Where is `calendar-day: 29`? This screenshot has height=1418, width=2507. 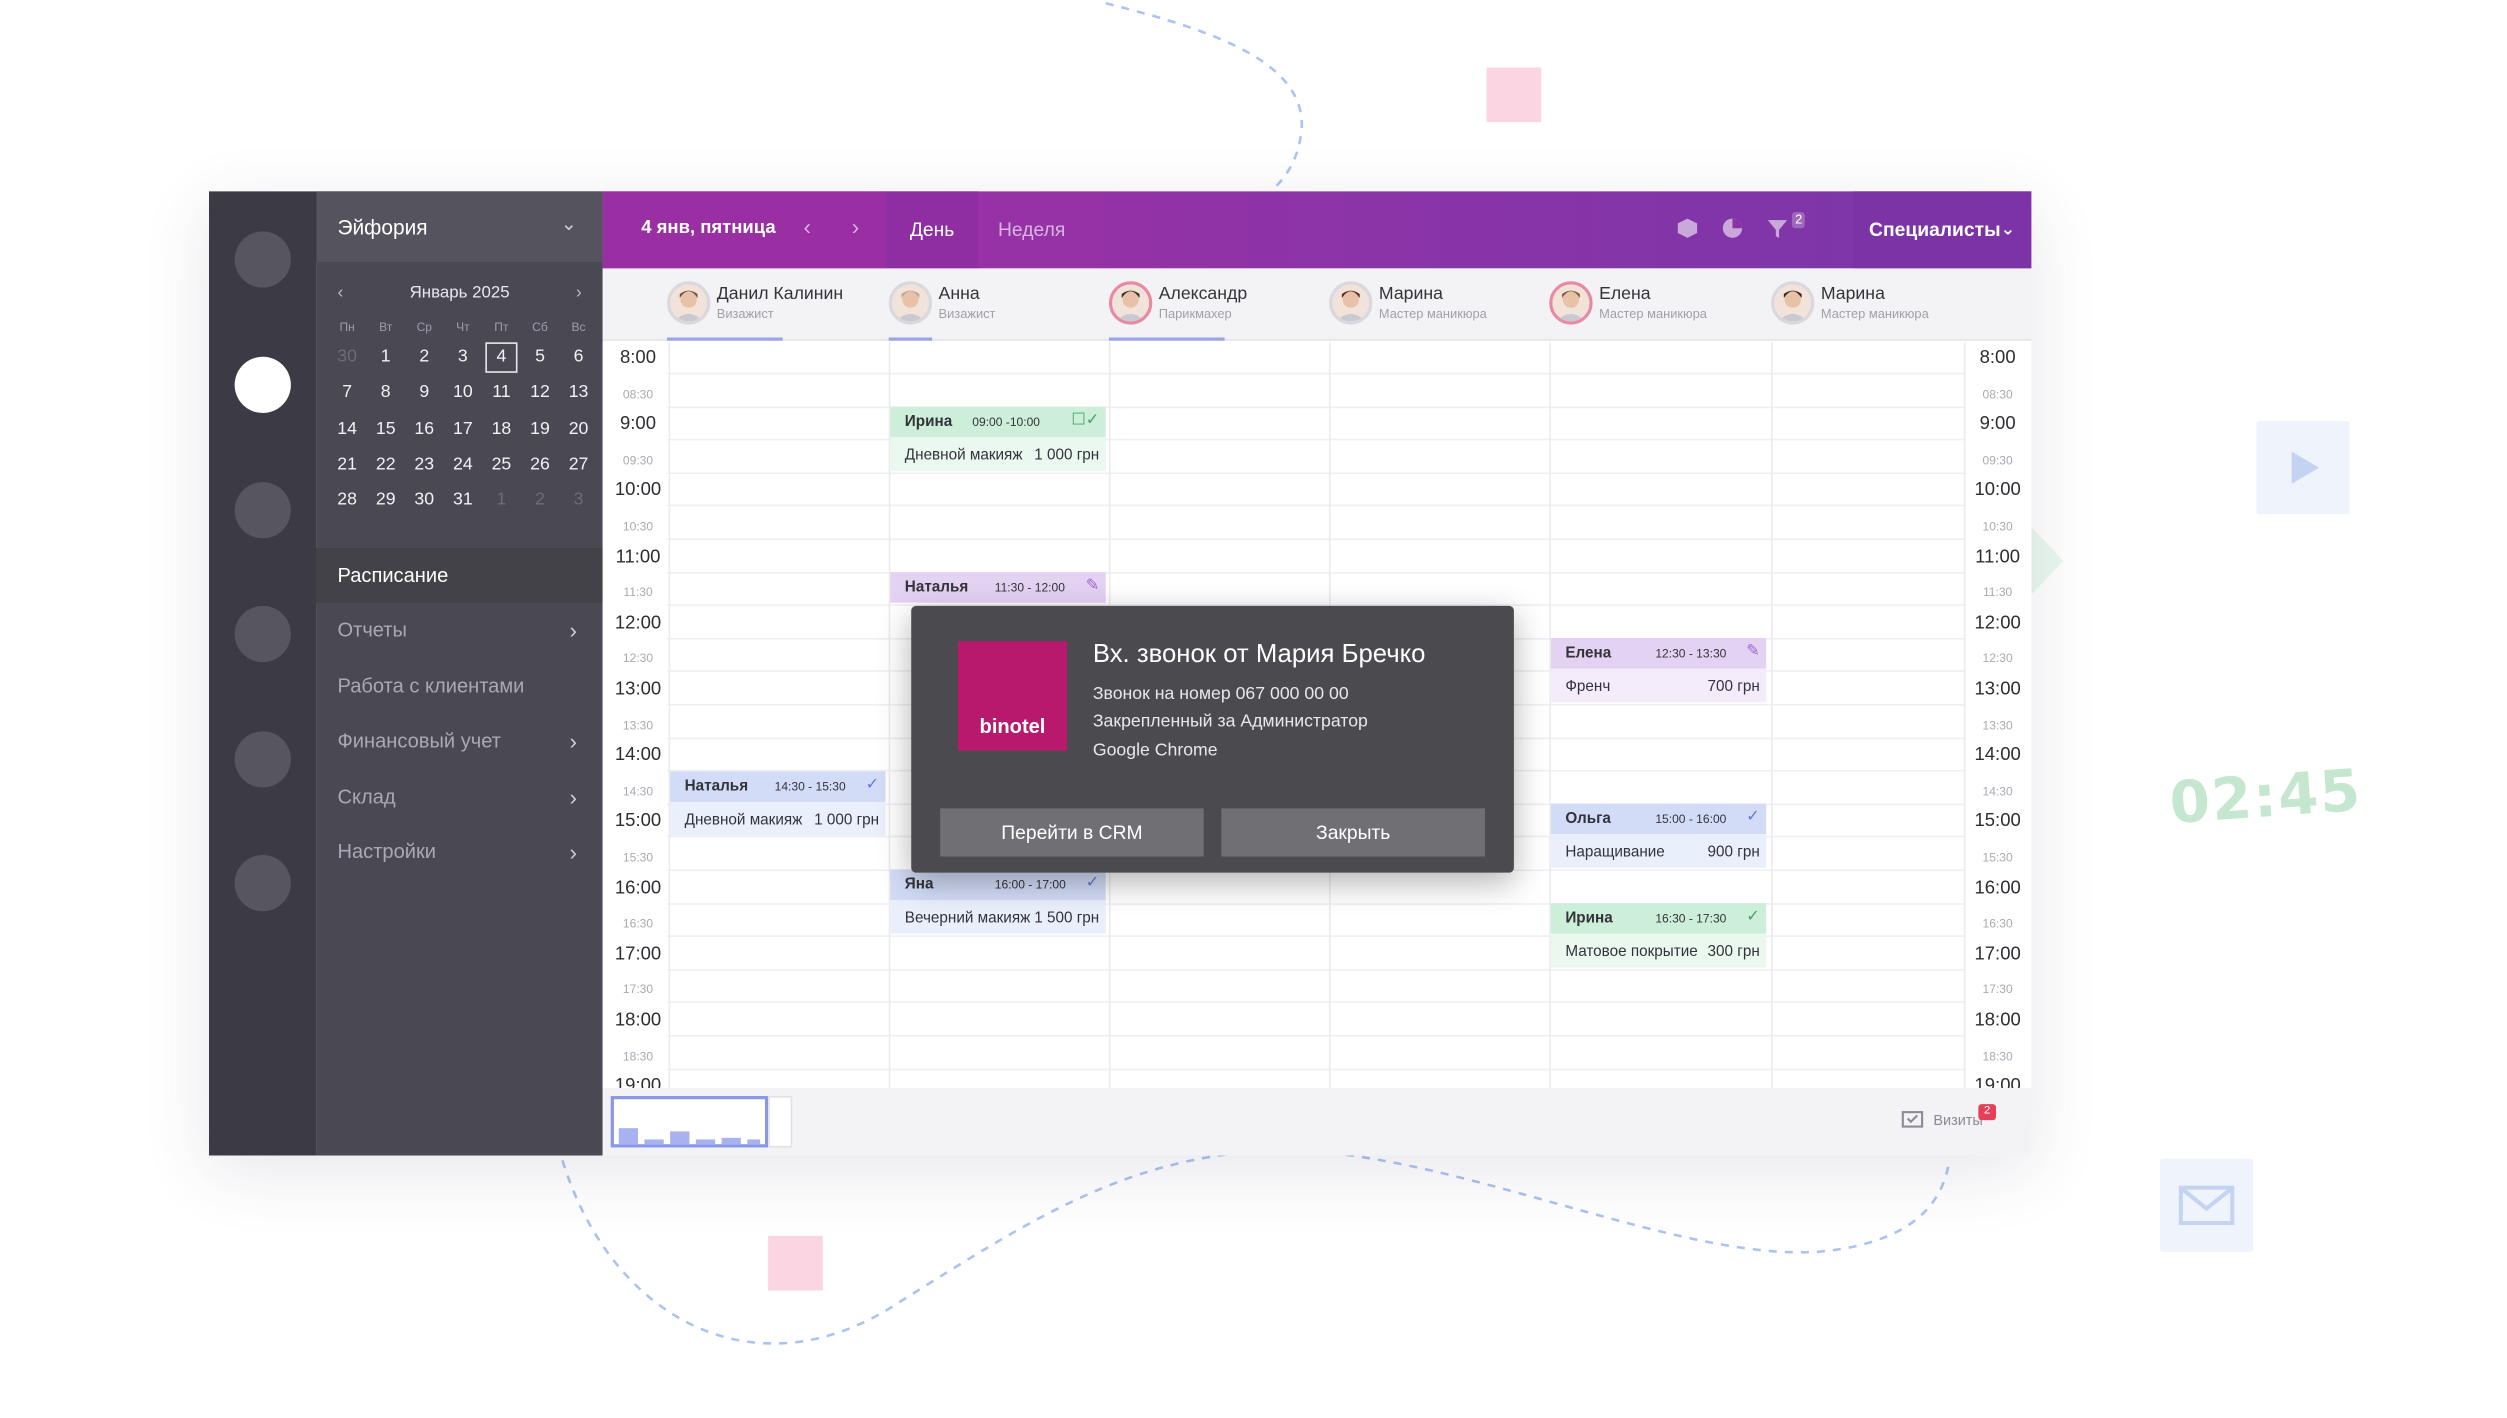
calendar-day: 29 is located at coordinates (385, 500).